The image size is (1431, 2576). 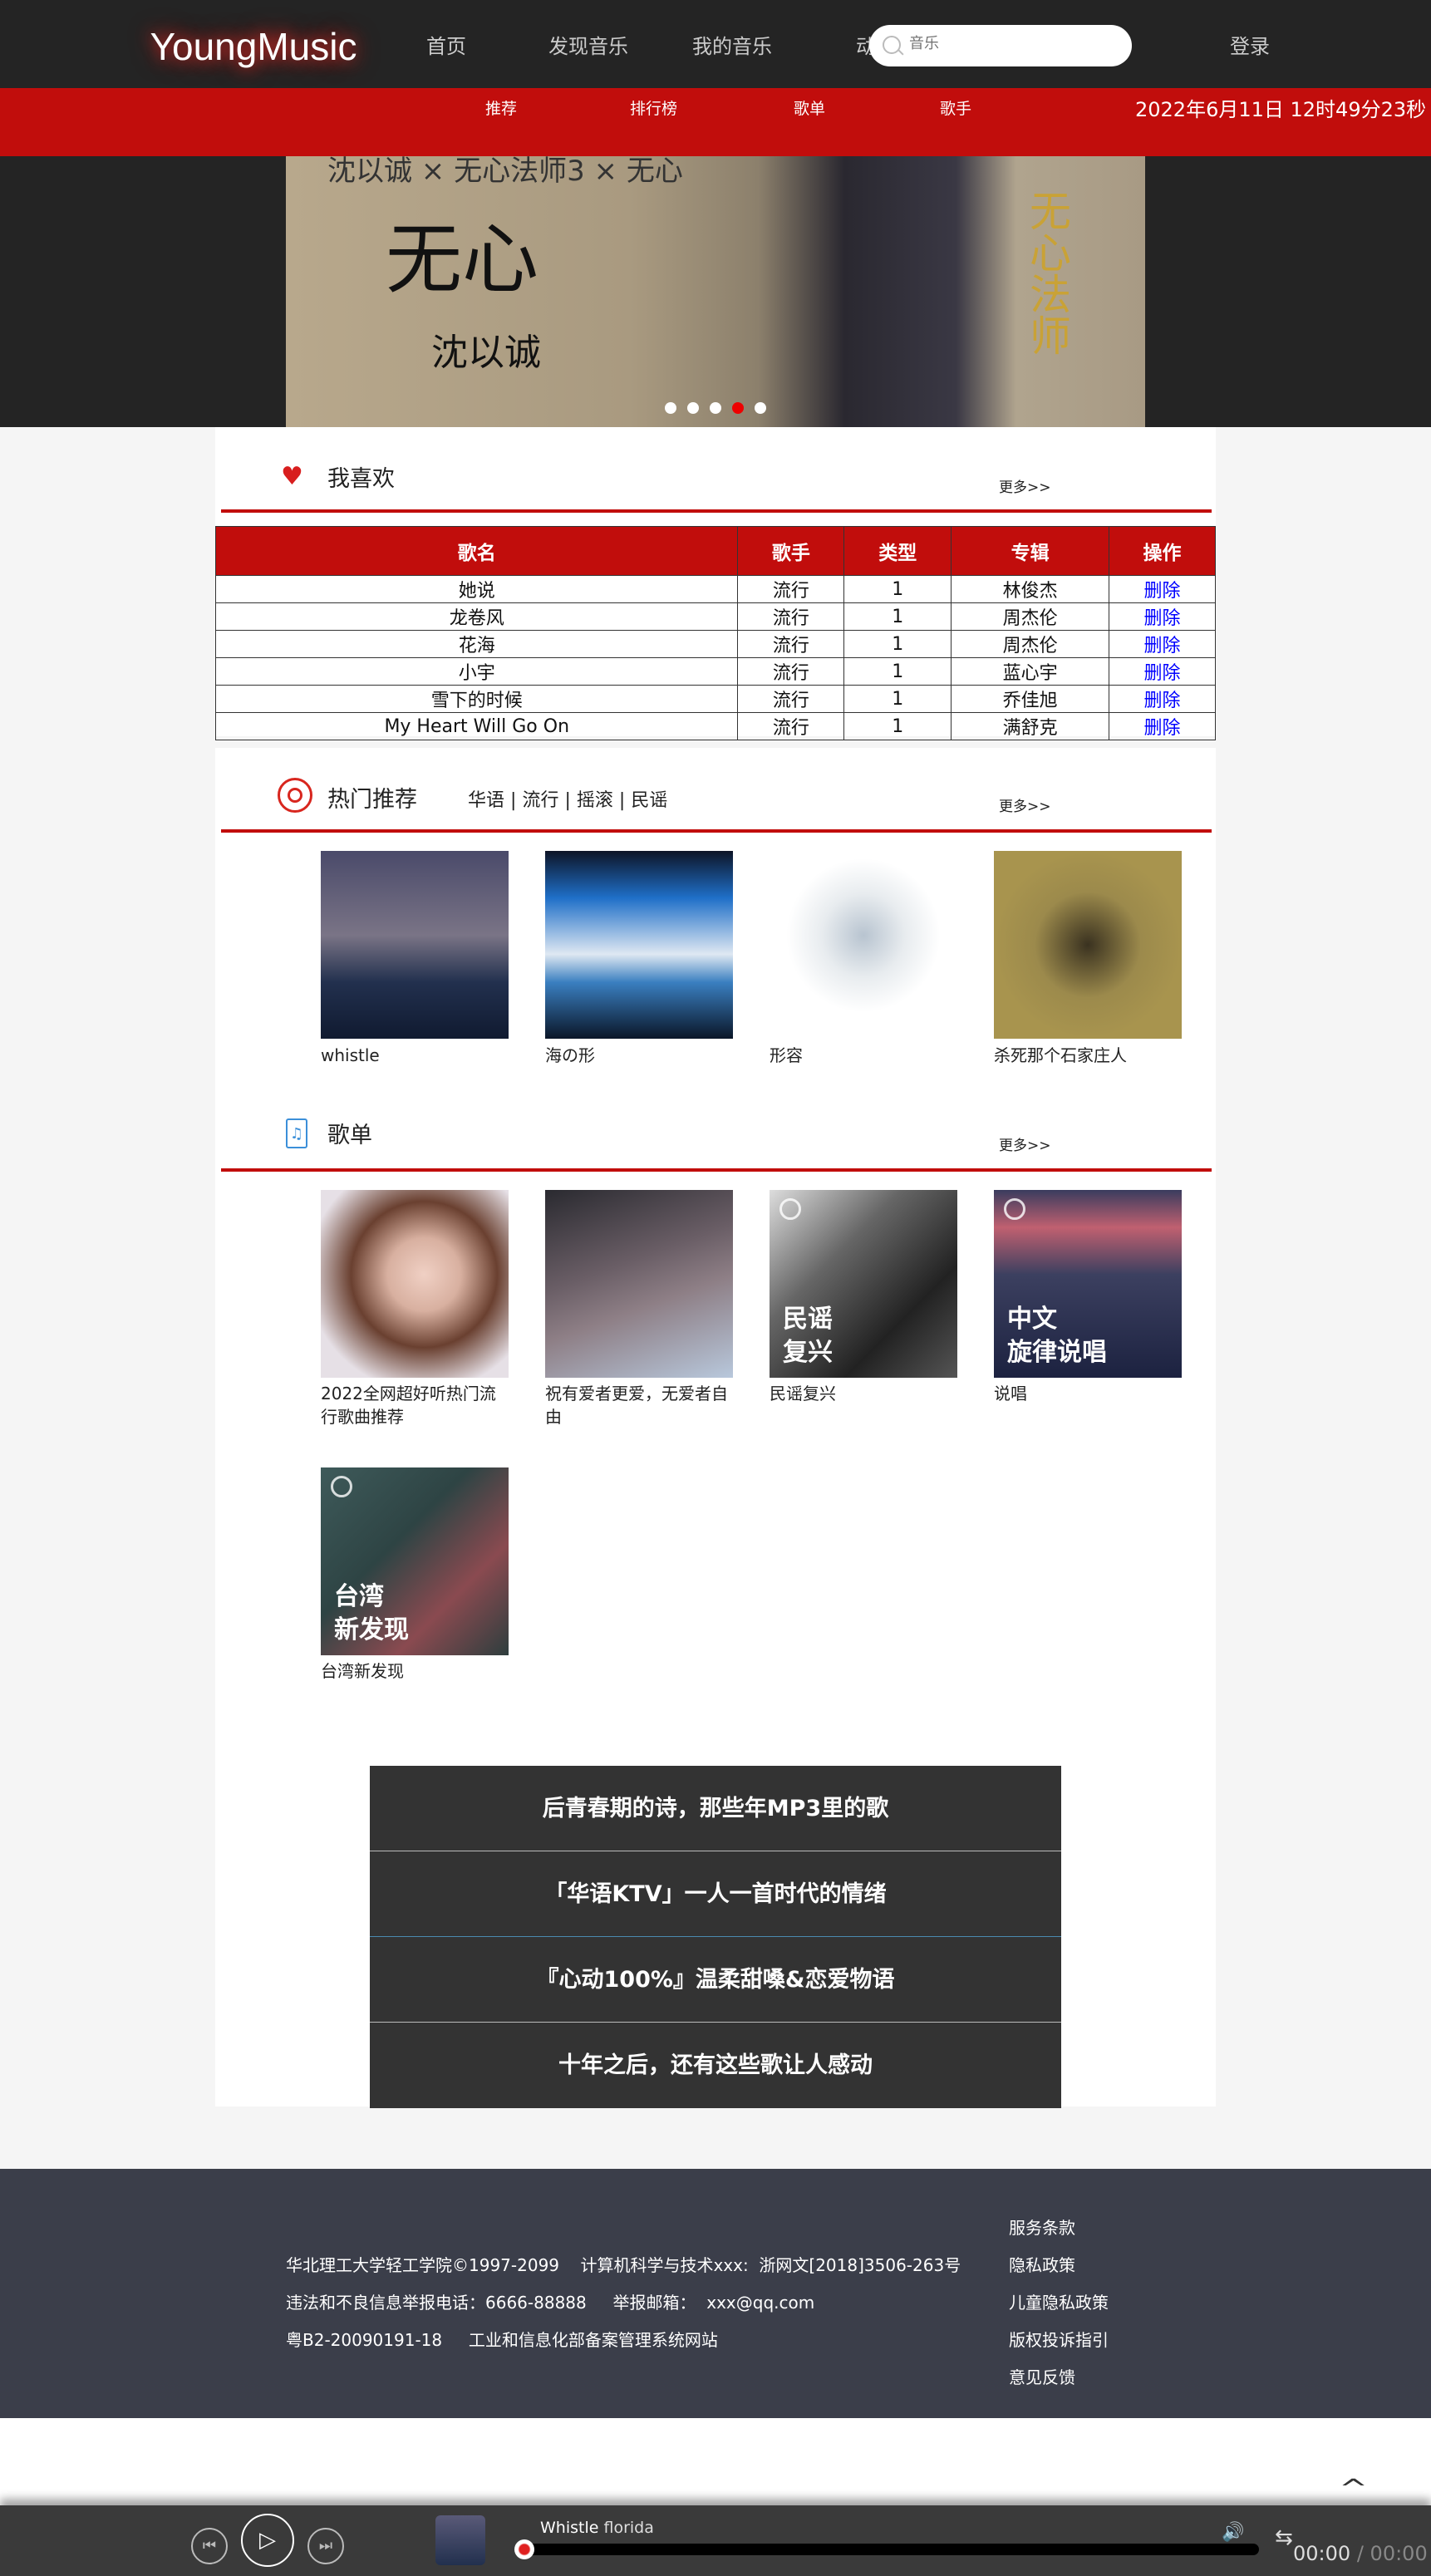 I want to click on playlists-more-link: 更多>>, so click(x=1025, y=1143).